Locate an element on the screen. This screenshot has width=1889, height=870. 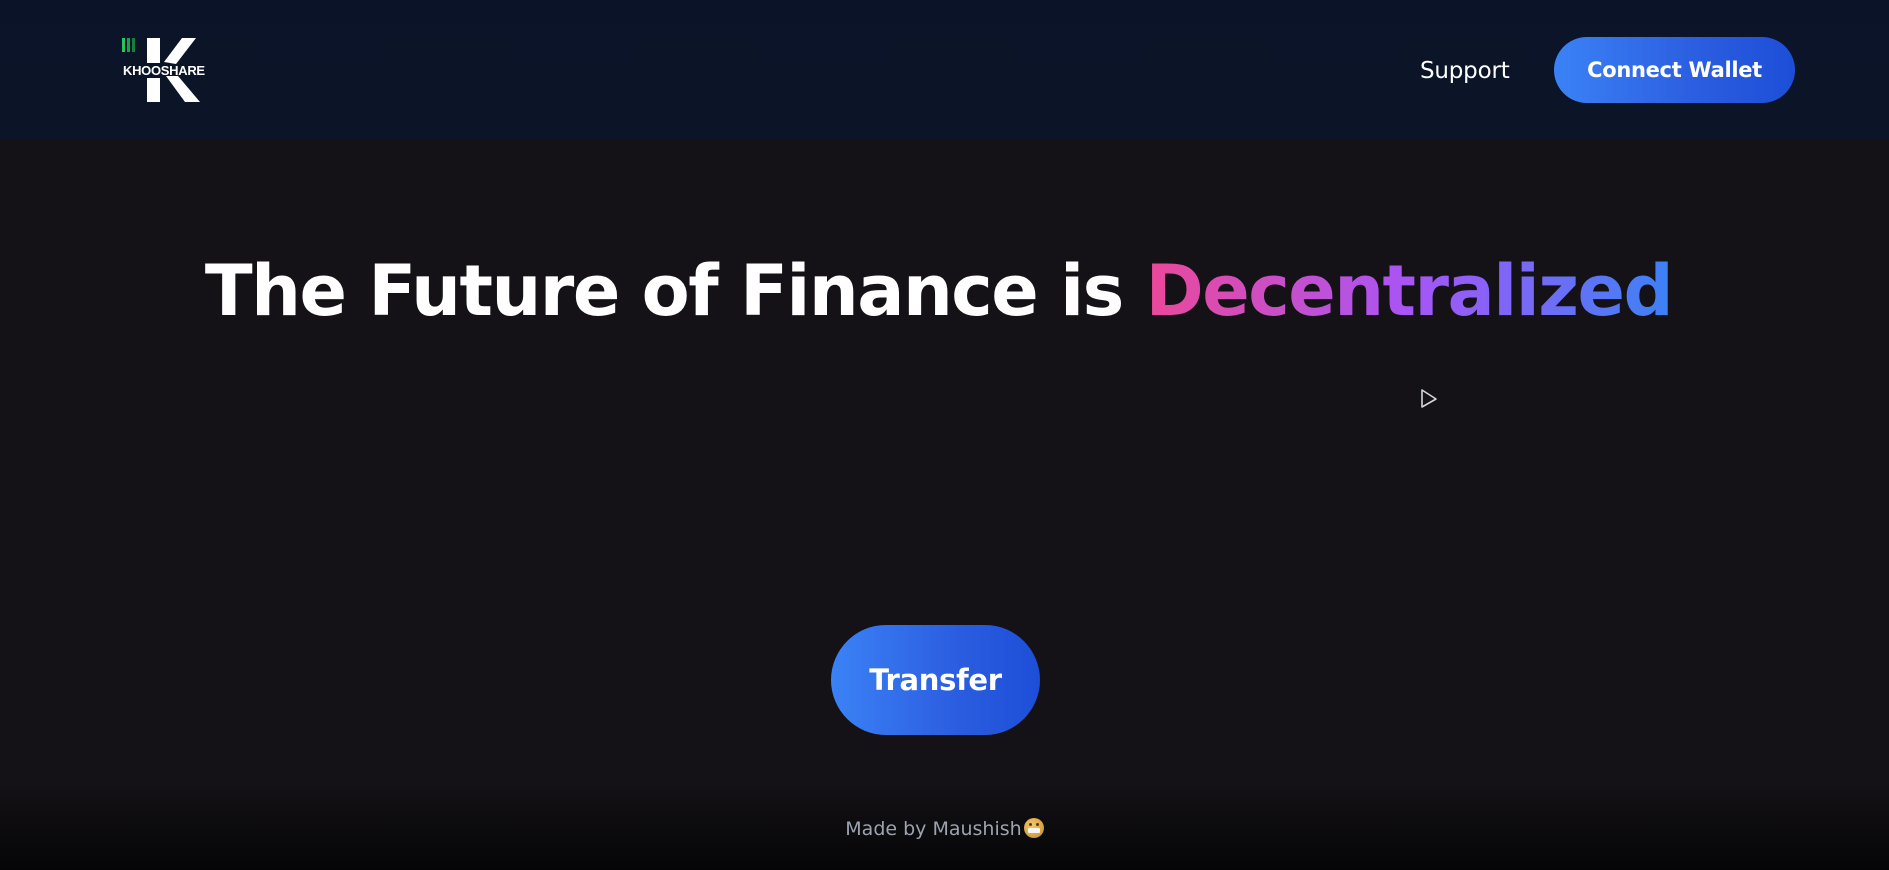
transfer-button: Transfer is located at coordinates (935, 680).